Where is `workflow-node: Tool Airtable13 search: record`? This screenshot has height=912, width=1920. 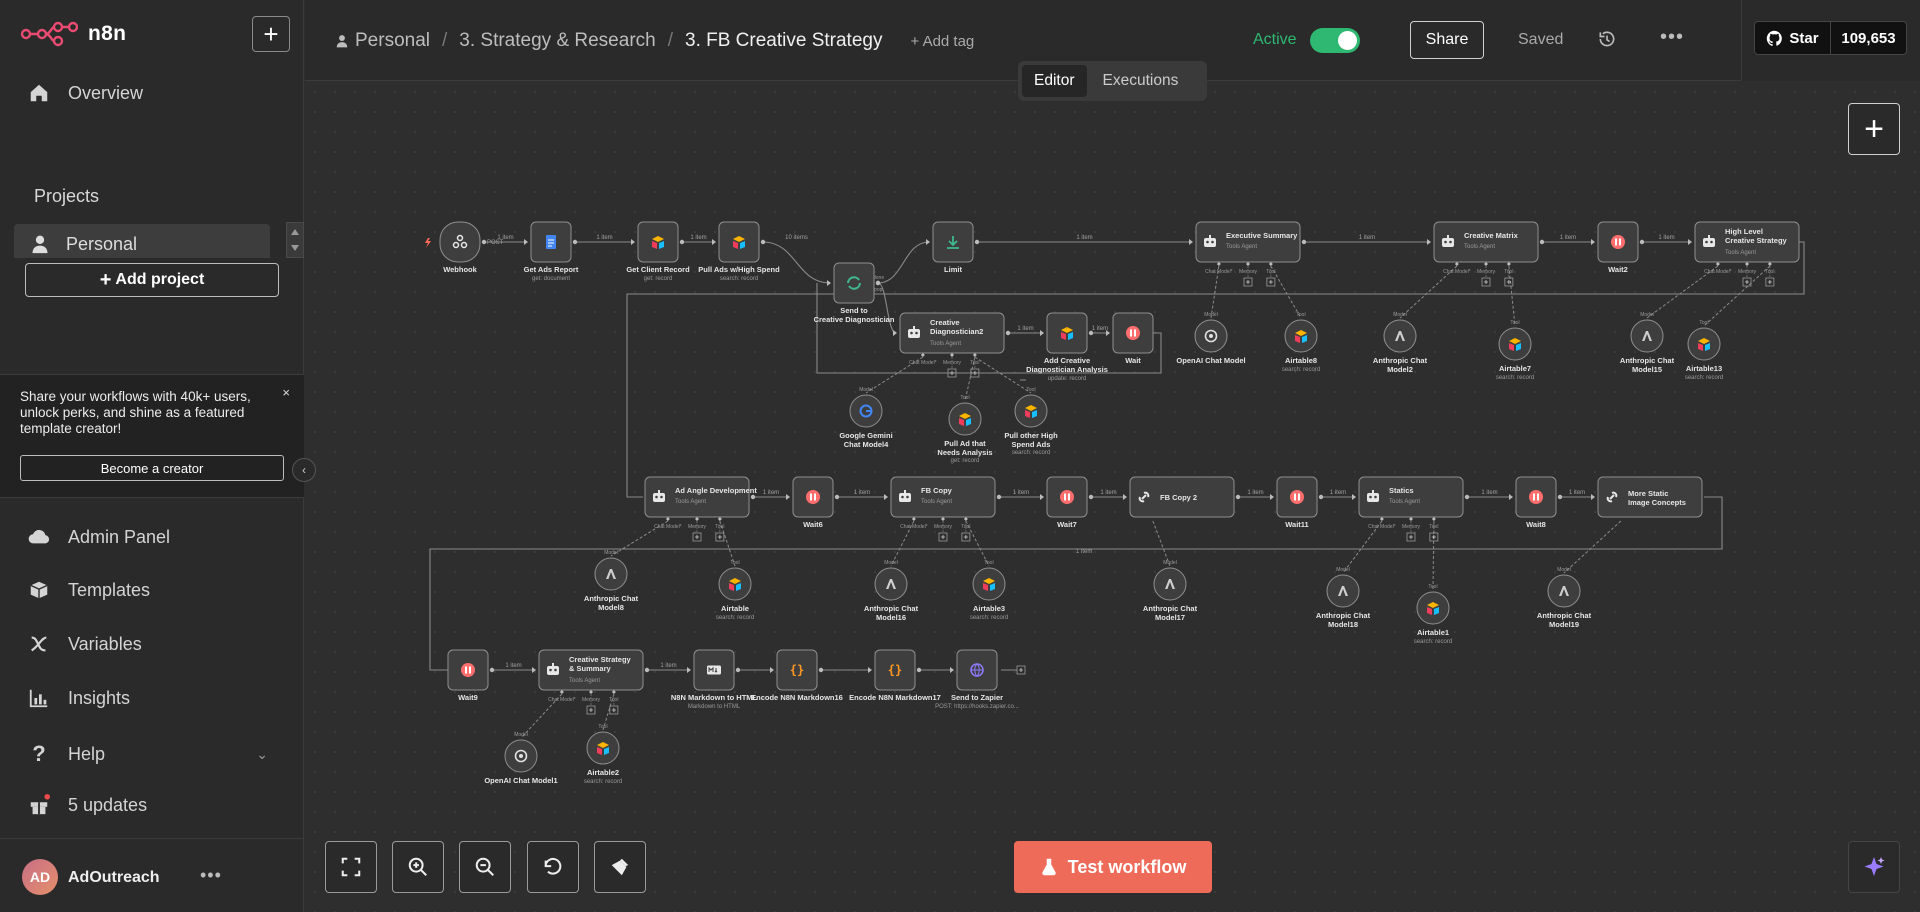 workflow-node: Tool Airtable13 search: record is located at coordinates (1704, 350).